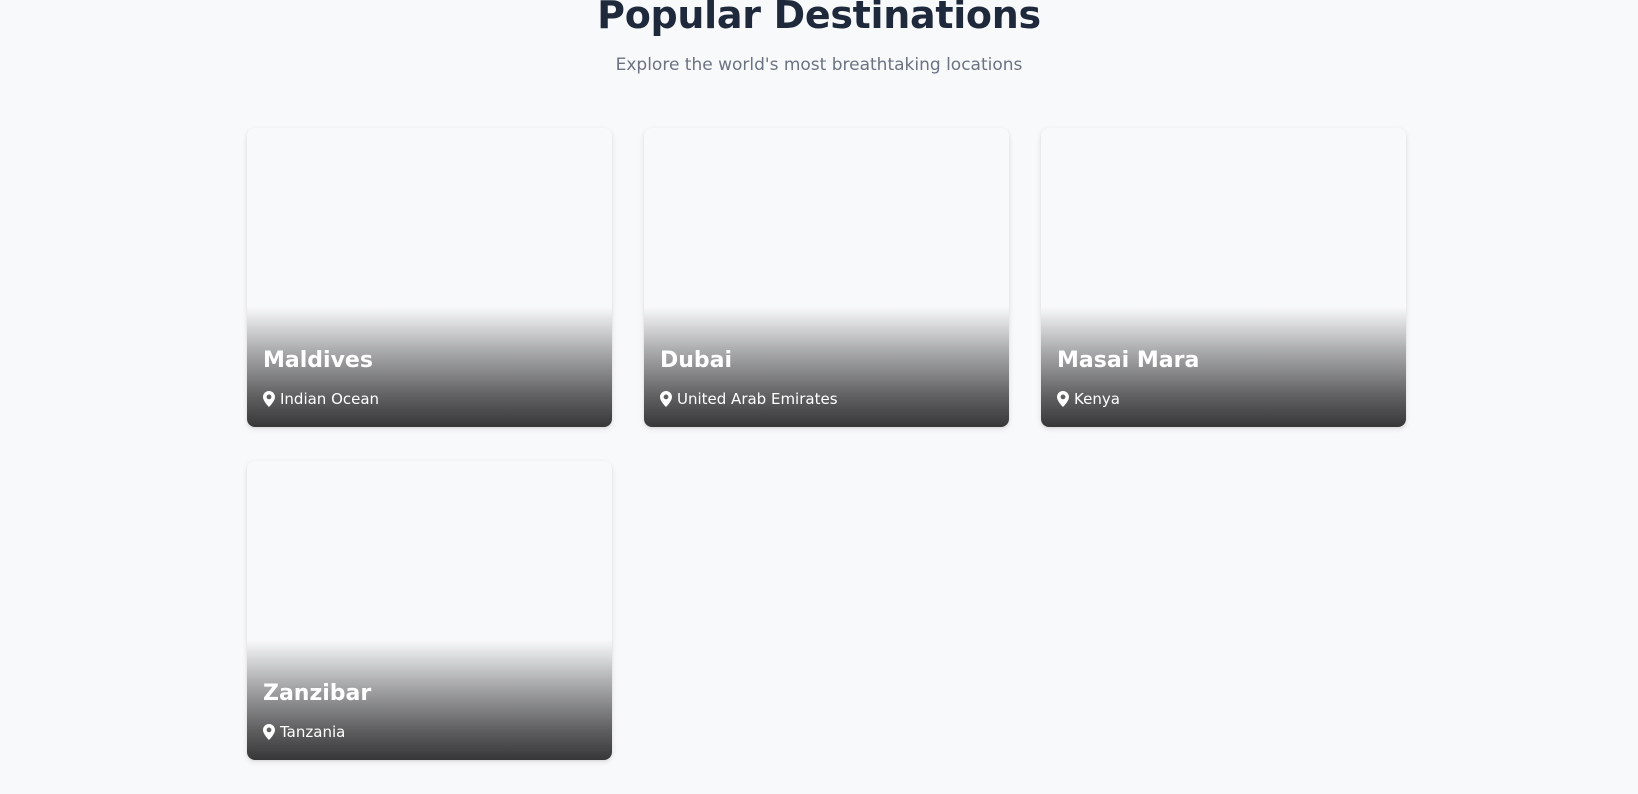 This screenshot has width=1638, height=794. I want to click on page-title: Popular Destinations, so click(819, 18).